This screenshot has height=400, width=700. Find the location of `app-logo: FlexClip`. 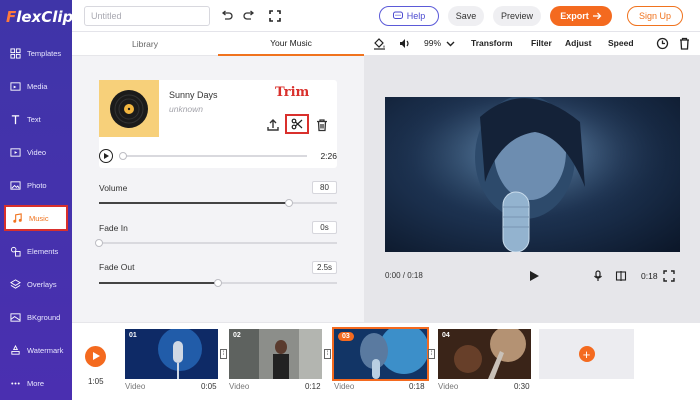

app-logo: FlexClip is located at coordinates (36, 17).